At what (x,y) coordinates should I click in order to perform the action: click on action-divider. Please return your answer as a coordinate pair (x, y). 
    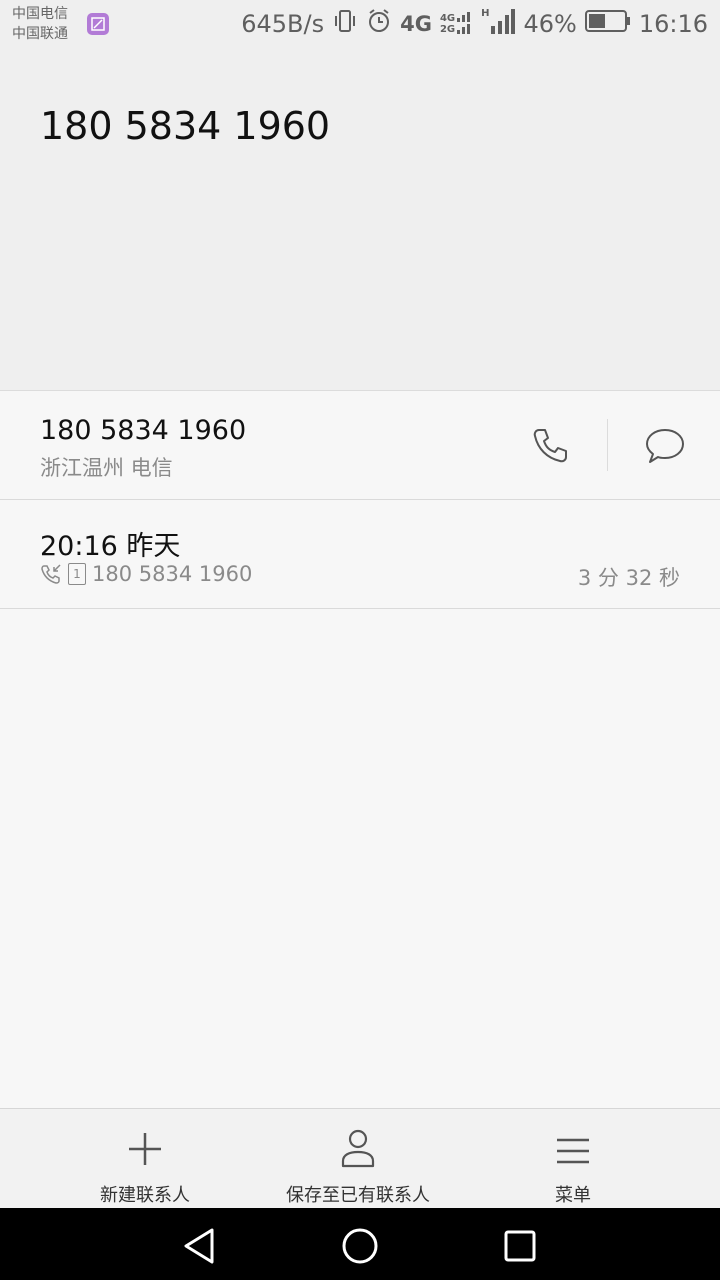
    Looking at the image, I should click on (607, 445).